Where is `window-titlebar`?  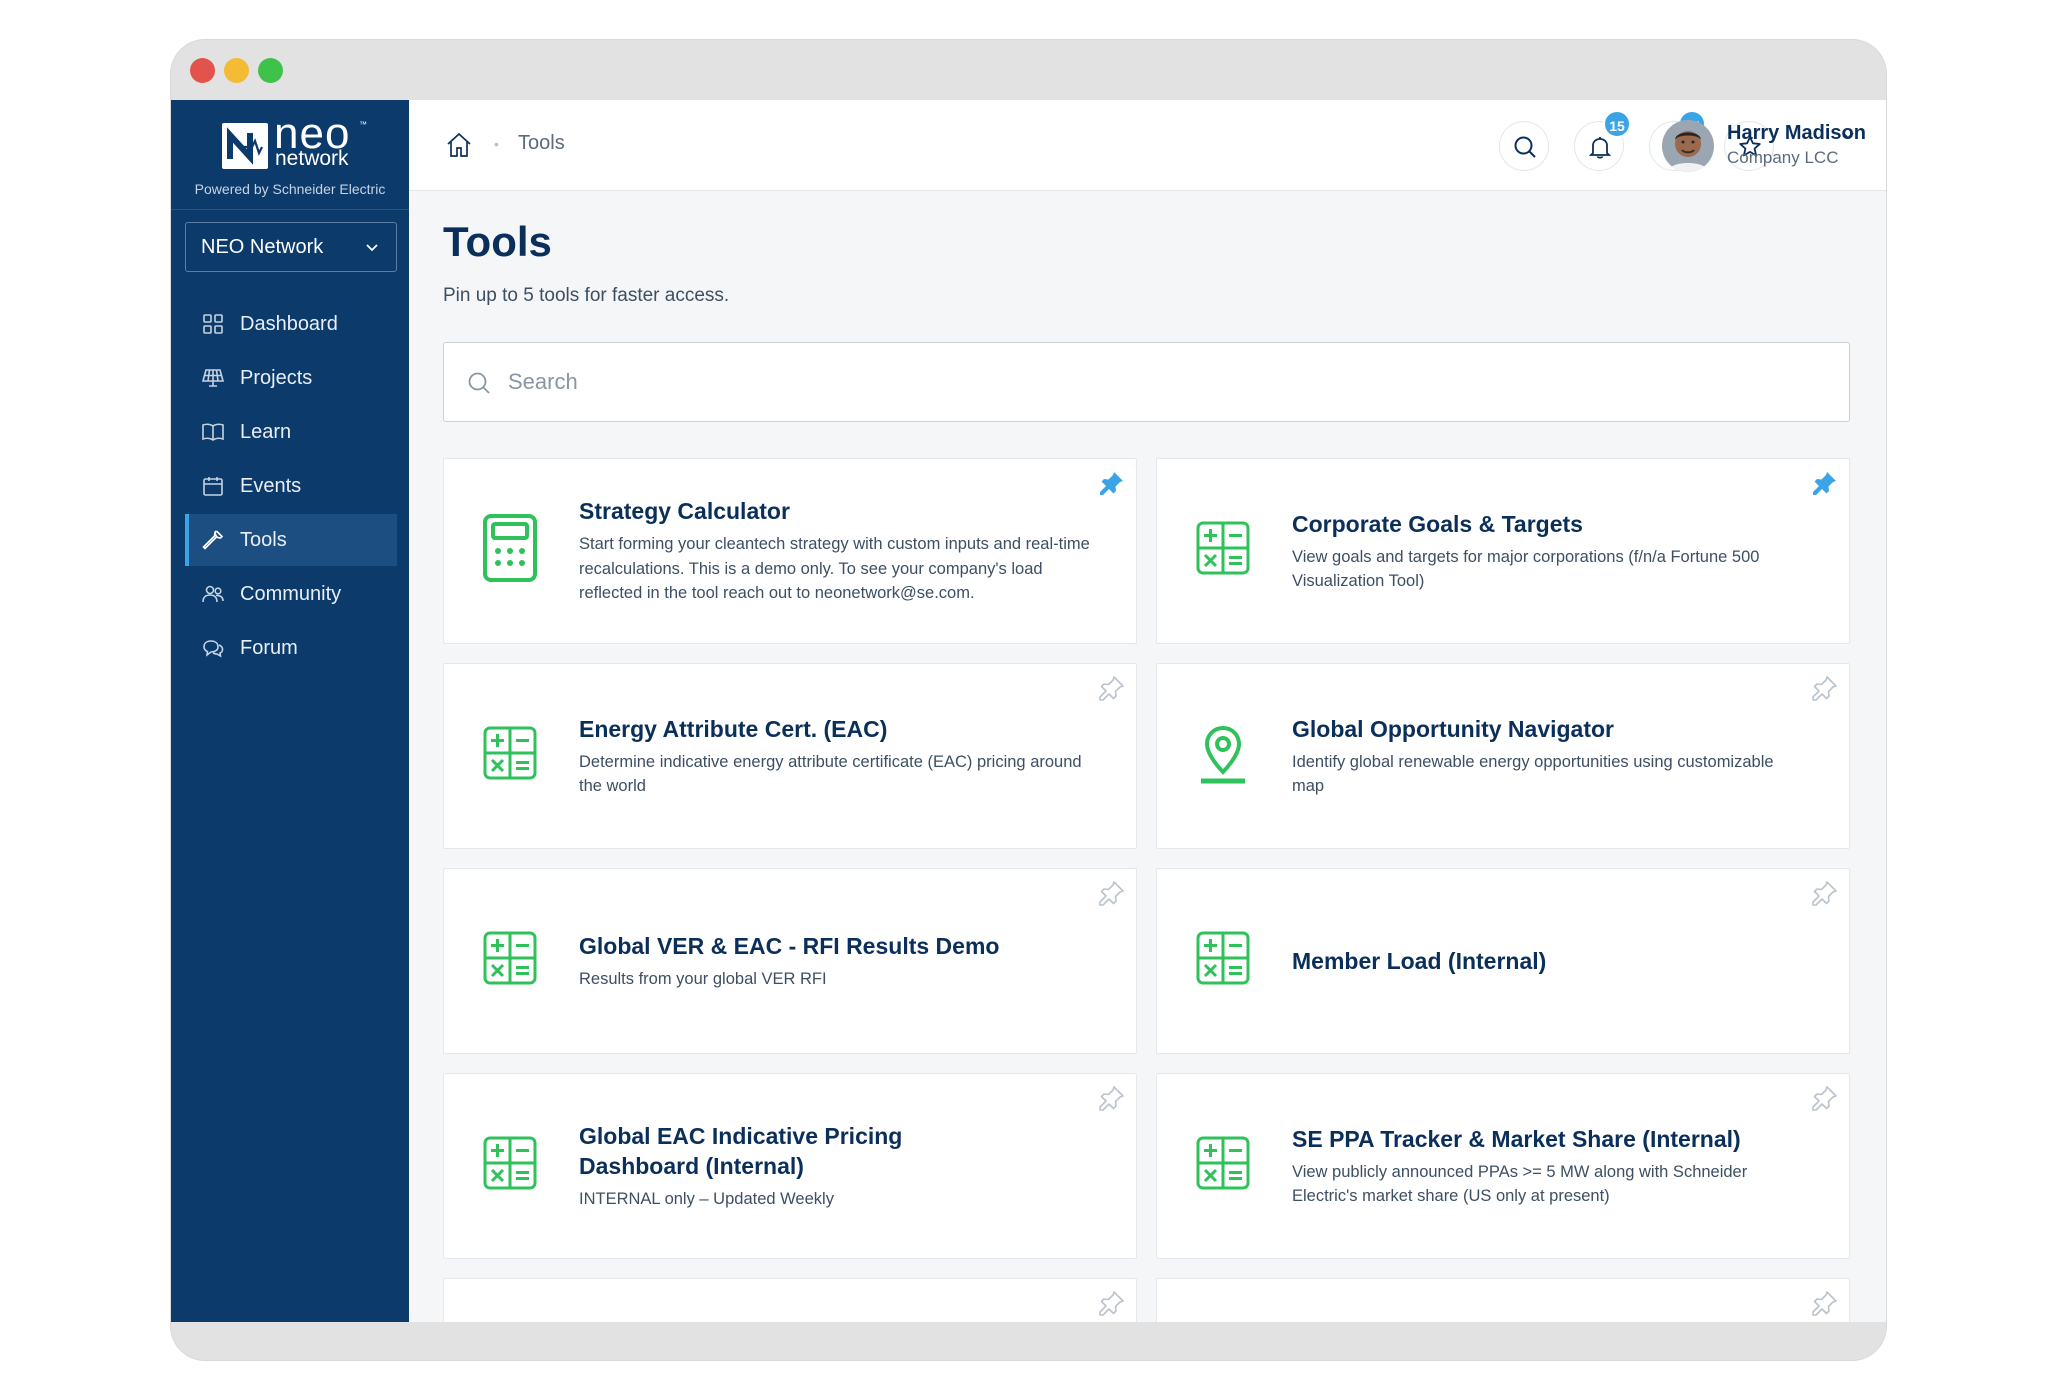 window-titlebar is located at coordinates (1028, 70).